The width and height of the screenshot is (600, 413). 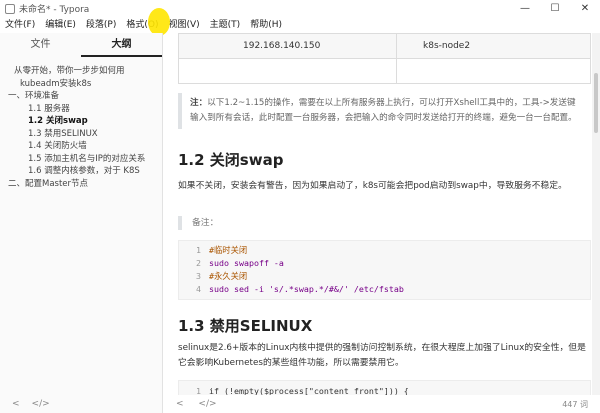 I want to click on quote-remark: 备注：, so click(x=384, y=223).